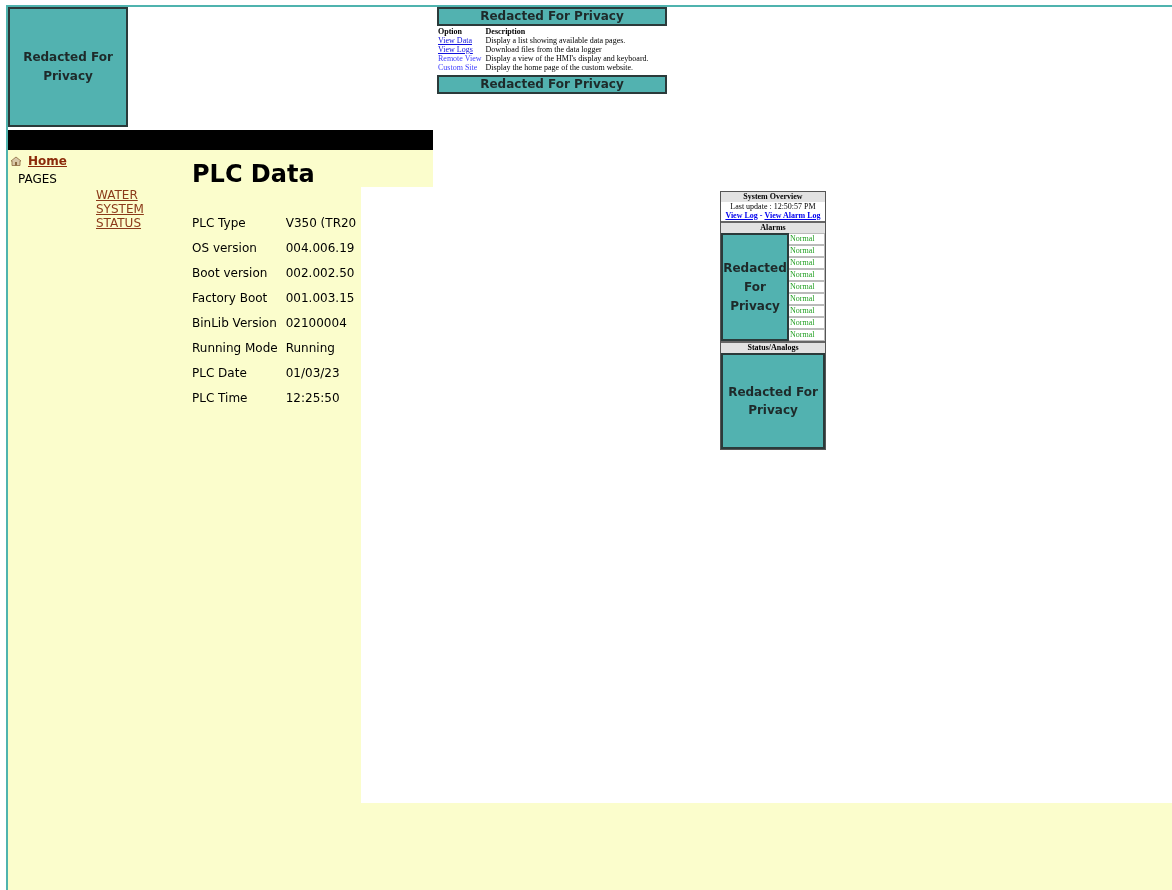 The height and width of the screenshot is (890, 1172). I want to click on section-label: PAGES, so click(37, 179).